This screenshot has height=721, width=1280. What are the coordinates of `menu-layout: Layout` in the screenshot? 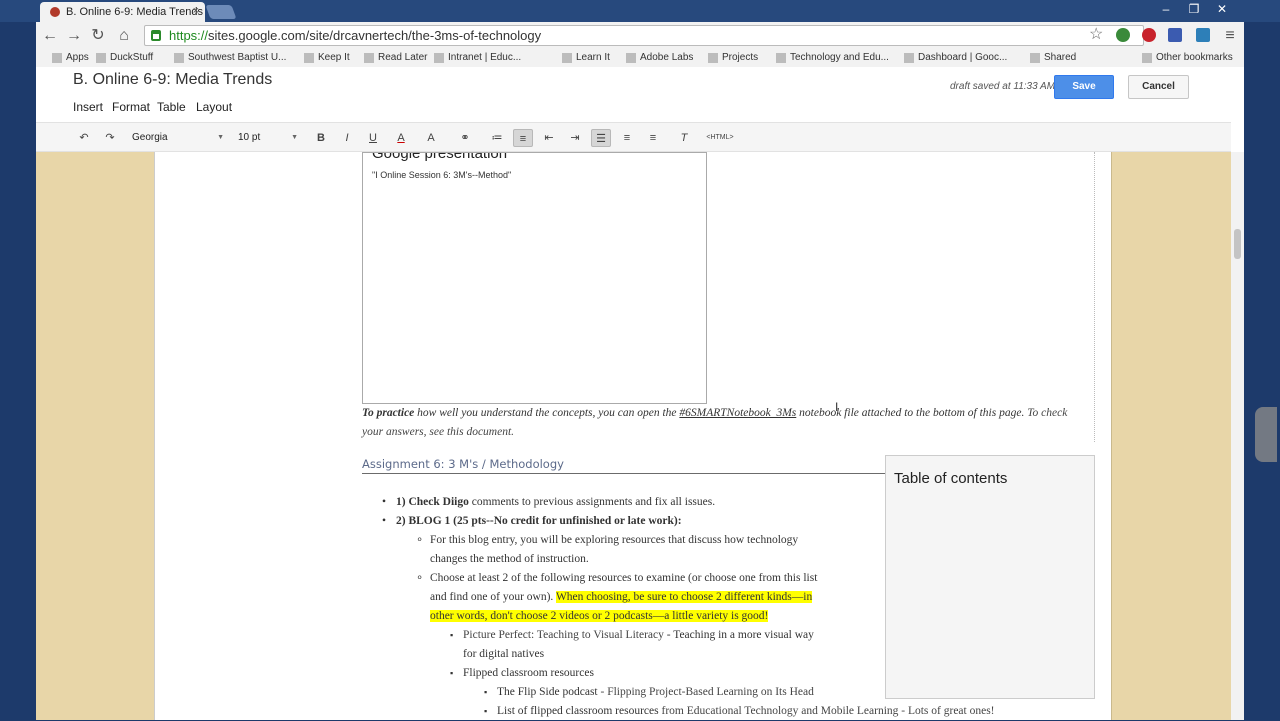 It's located at (214, 107).